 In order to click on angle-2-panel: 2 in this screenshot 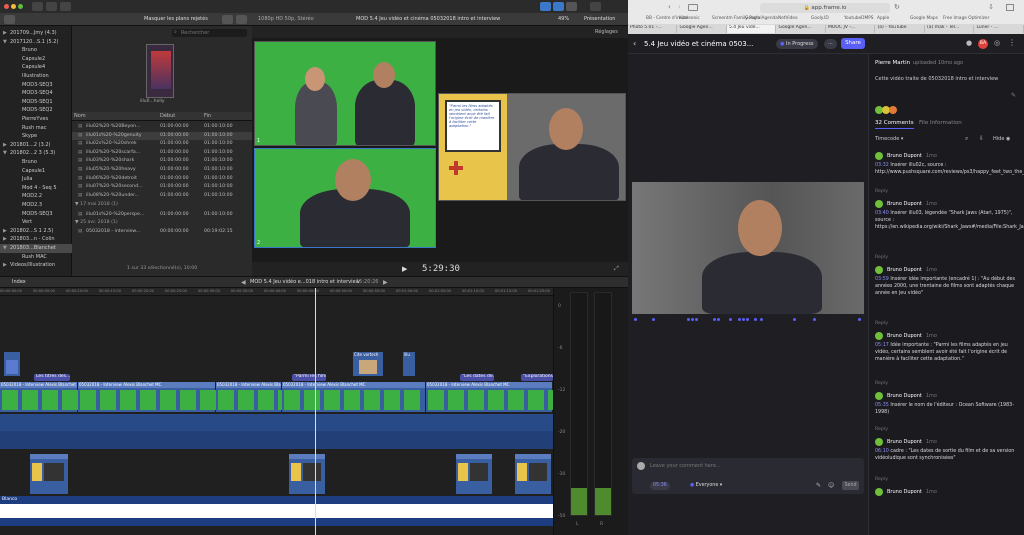, I will do `click(345, 198)`.